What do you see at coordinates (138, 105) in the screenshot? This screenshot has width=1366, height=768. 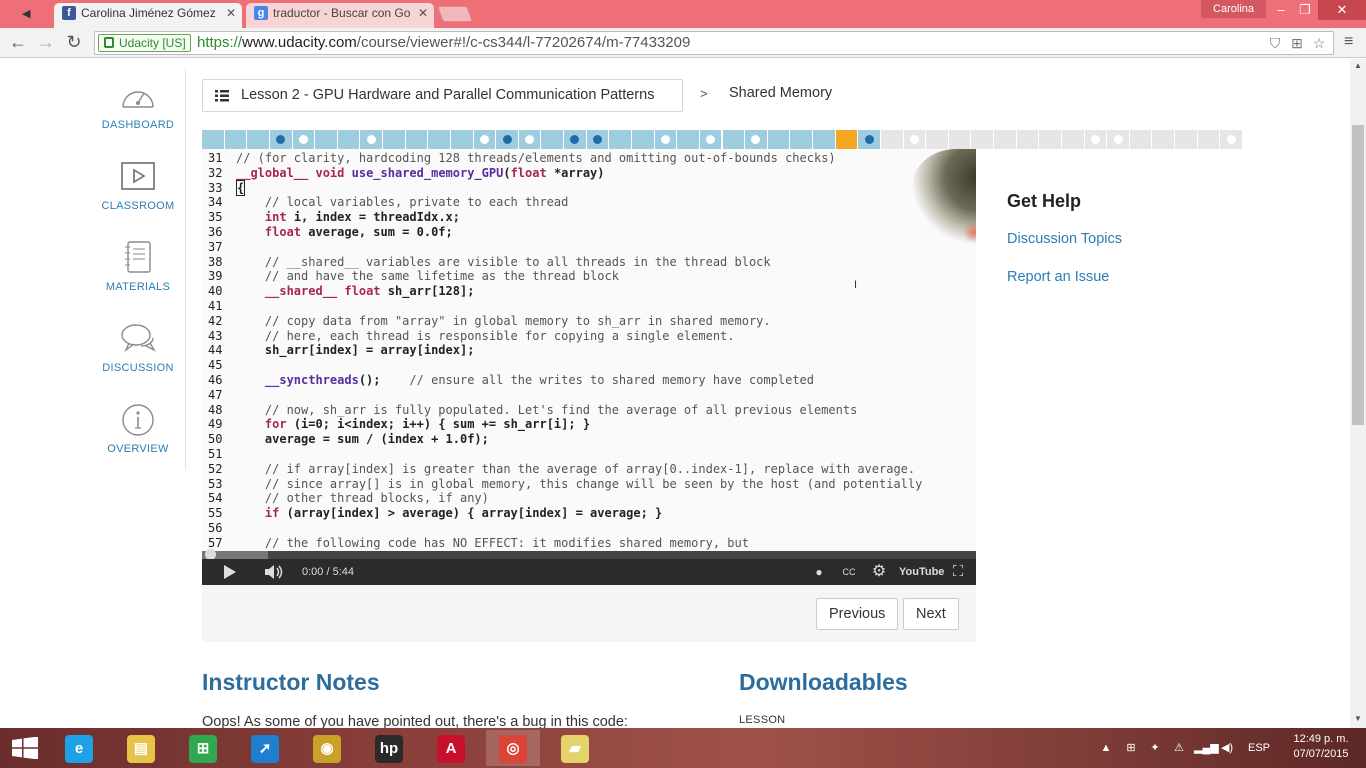 I see `sidebar-item-dashboard: DASHBOARD` at bounding box center [138, 105].